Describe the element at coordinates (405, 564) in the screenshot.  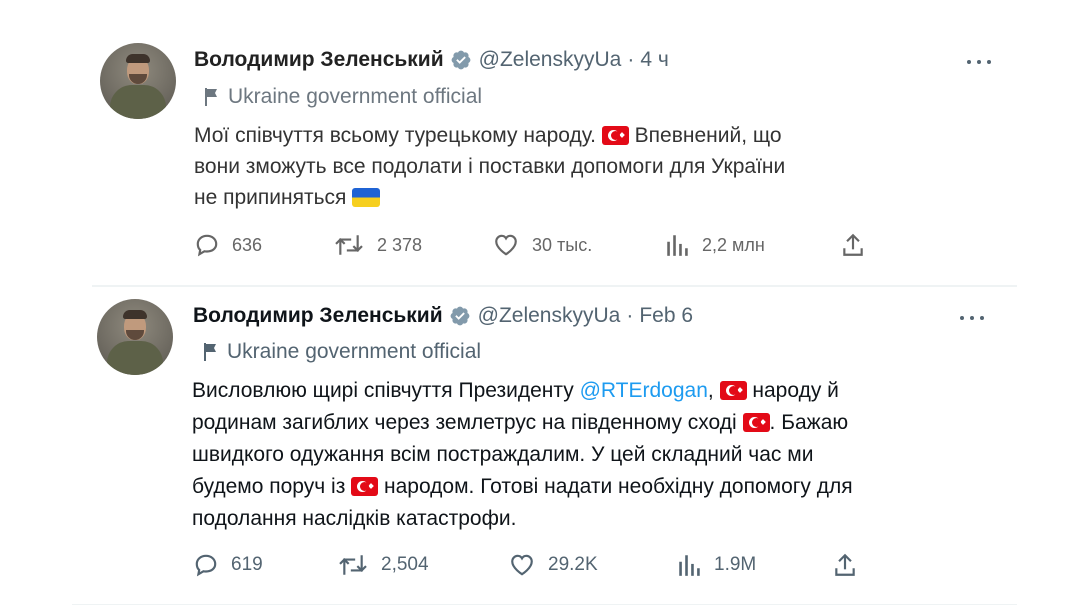
I see `retweet-count: 2,504` at that location.